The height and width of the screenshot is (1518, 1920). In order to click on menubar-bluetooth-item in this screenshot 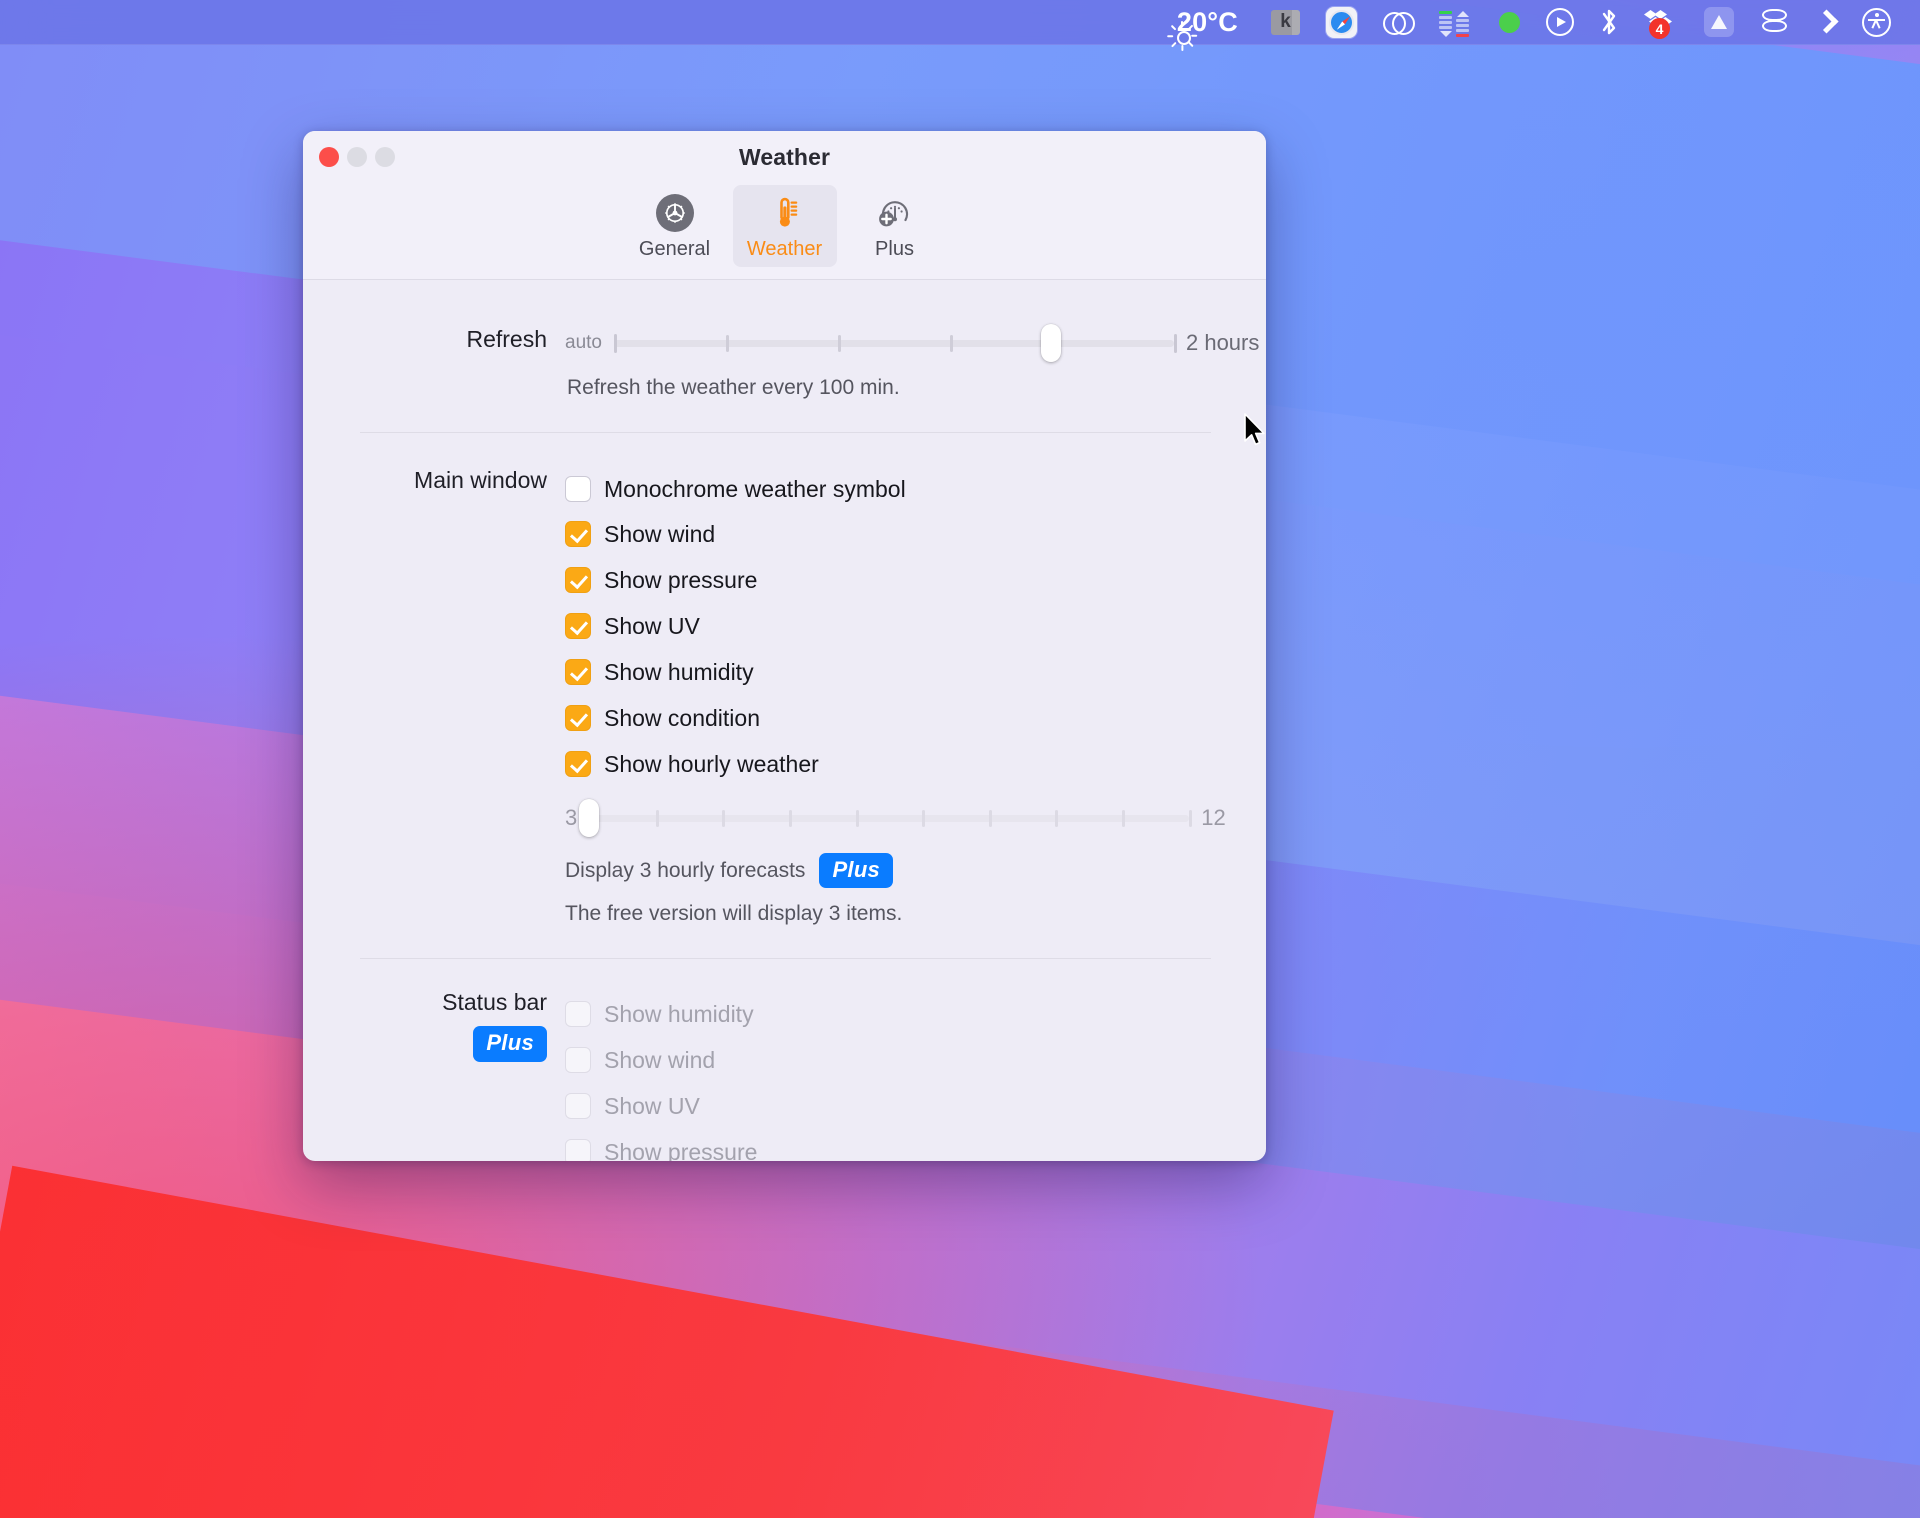, I will do `click(1609, 22)`.